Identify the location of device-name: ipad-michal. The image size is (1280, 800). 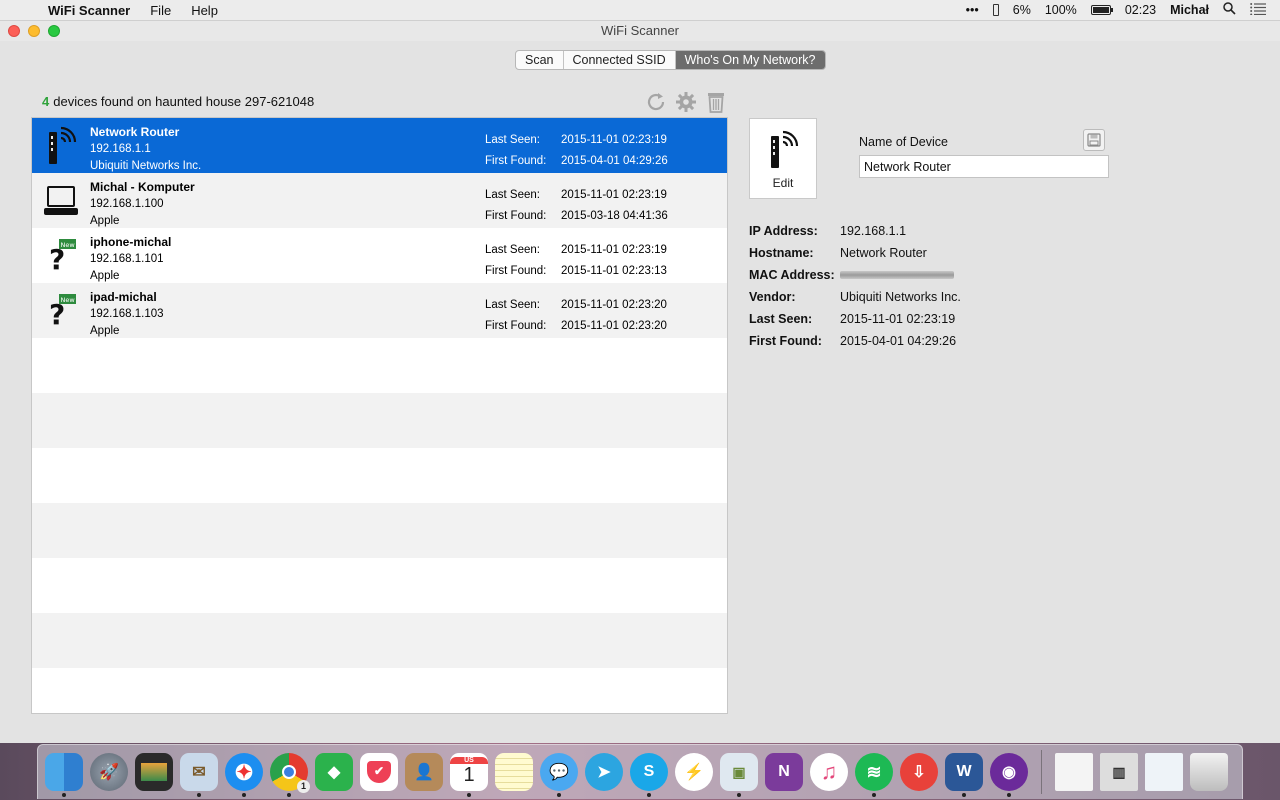
(123, 297).